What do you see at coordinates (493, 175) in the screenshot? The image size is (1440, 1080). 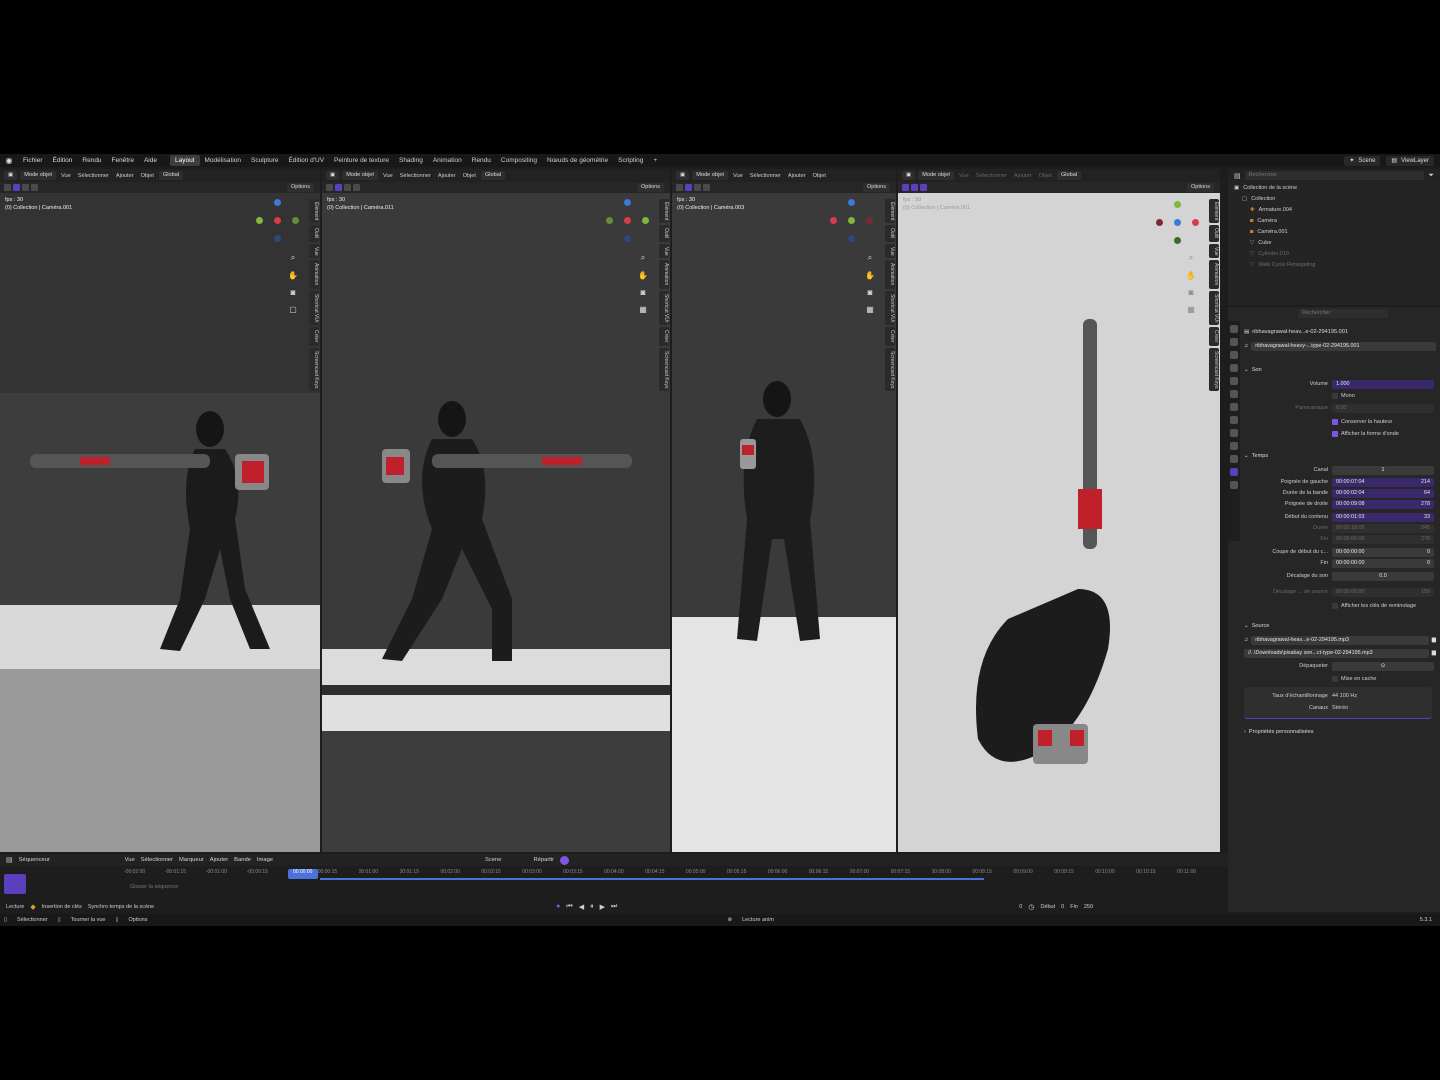 I see `orientation-selector: Global` at bounding box center [493, 175].